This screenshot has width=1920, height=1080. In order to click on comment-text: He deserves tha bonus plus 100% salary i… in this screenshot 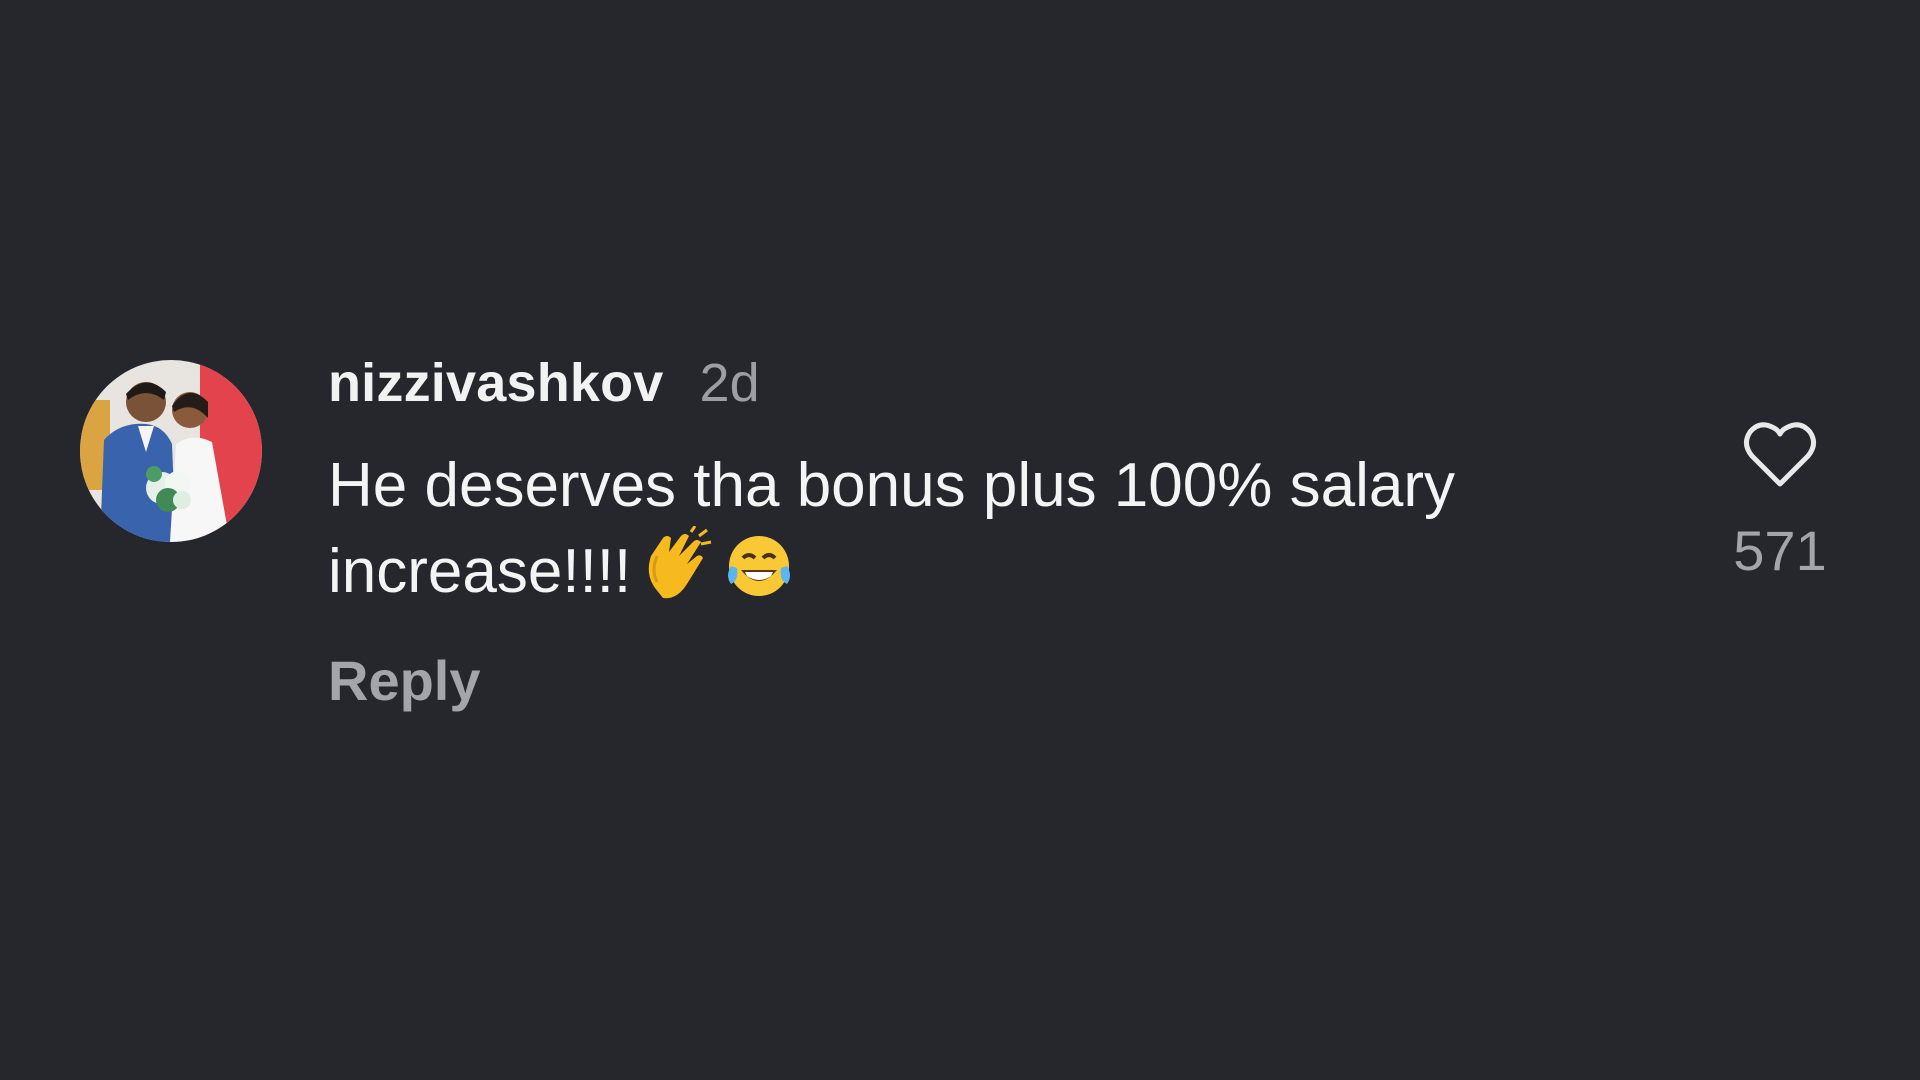, I will do `click(891, 528)`.